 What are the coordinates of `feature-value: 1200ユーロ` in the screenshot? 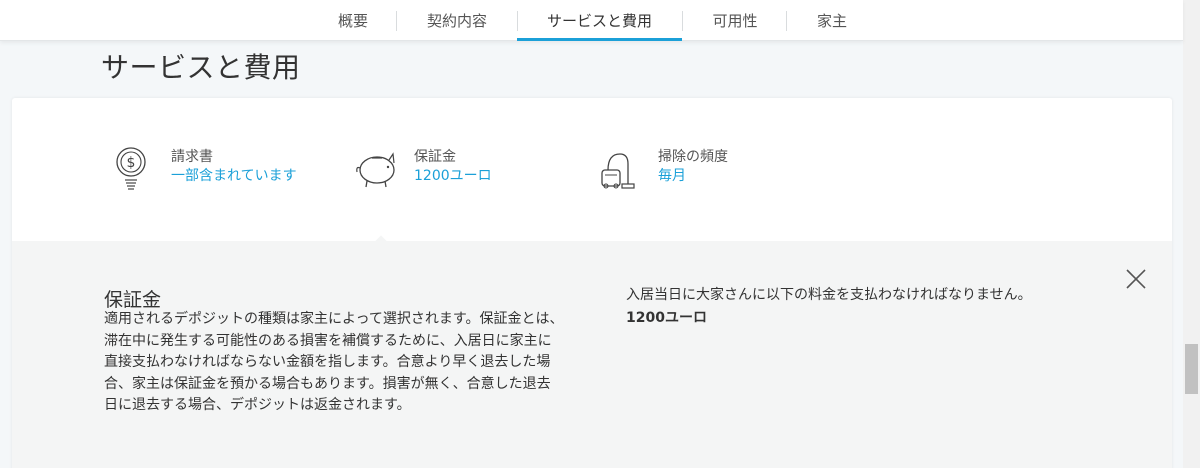 It's located at (453, 176).